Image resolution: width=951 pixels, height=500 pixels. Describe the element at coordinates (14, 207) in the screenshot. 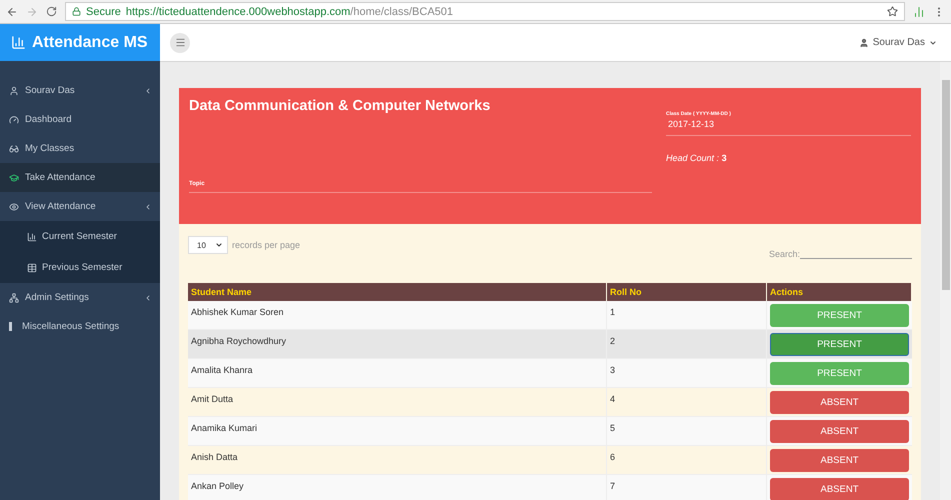

I see `eye-icon` at that location.